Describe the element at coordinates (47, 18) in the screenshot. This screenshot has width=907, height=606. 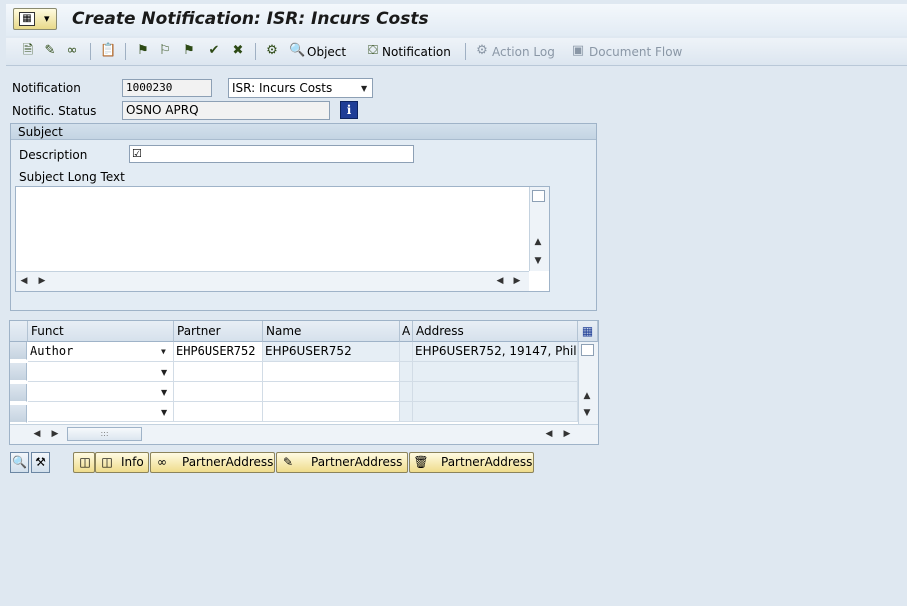
I see `chevron-down-icon: ▾` at that location.